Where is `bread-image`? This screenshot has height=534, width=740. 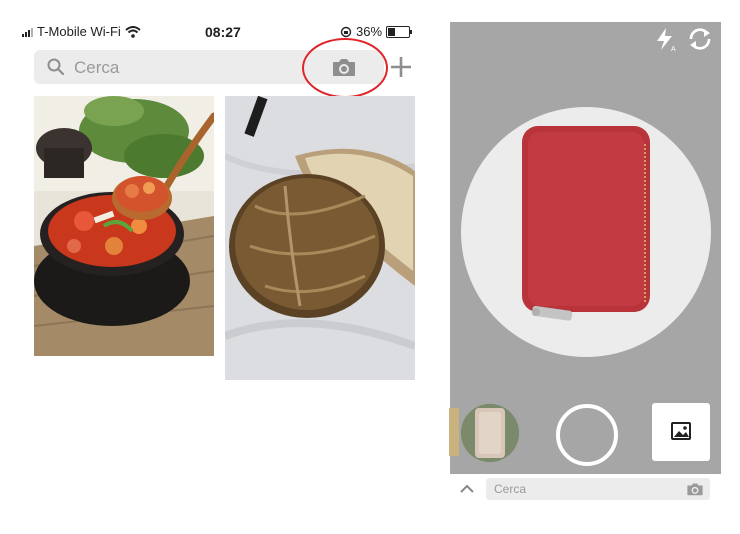
bread-image is located at coordinates (320, 238).